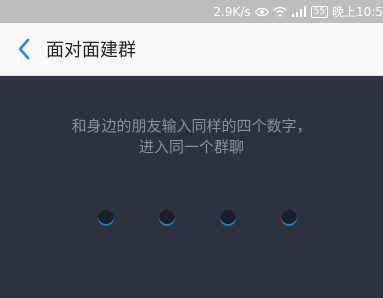  I want to click on eye-icon, so click(261, 12).